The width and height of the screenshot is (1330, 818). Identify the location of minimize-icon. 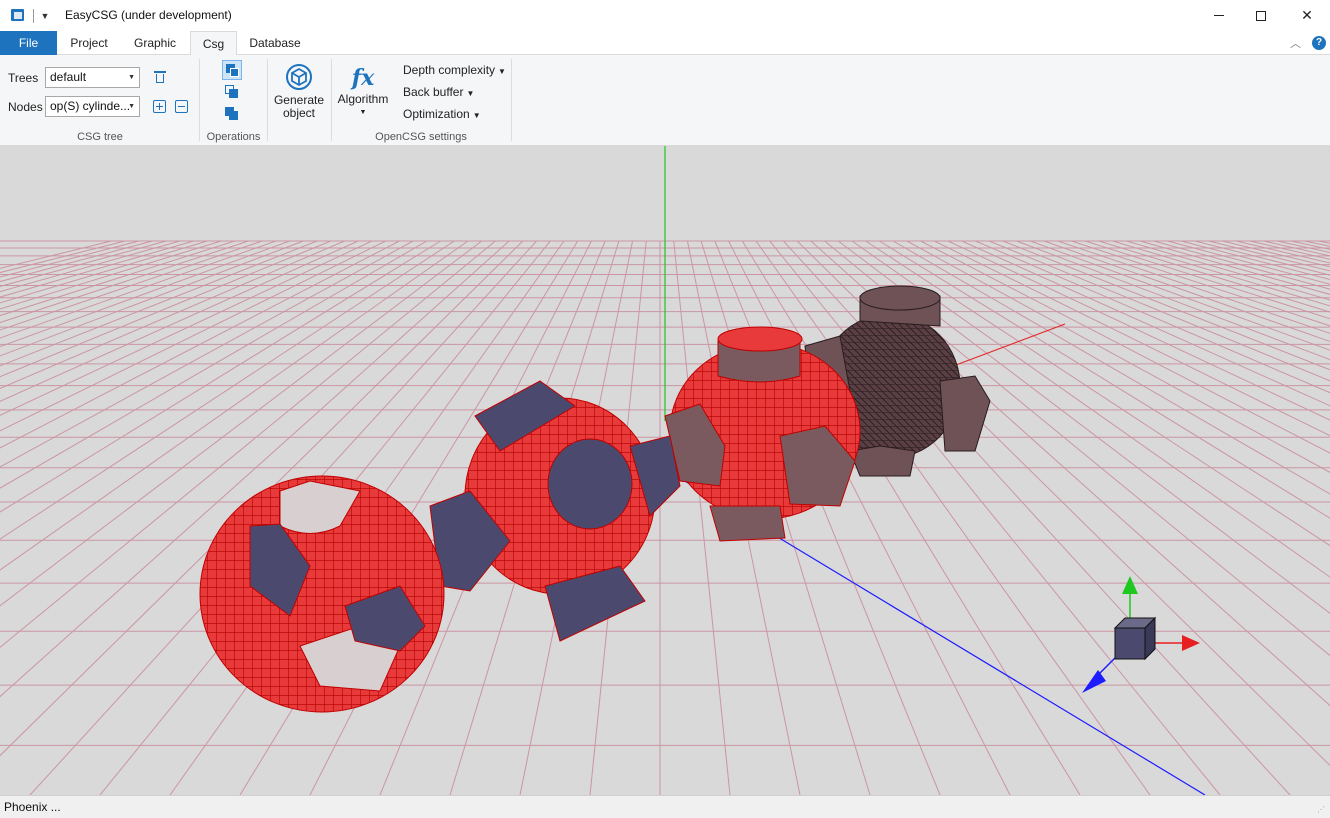
(1219, 15).